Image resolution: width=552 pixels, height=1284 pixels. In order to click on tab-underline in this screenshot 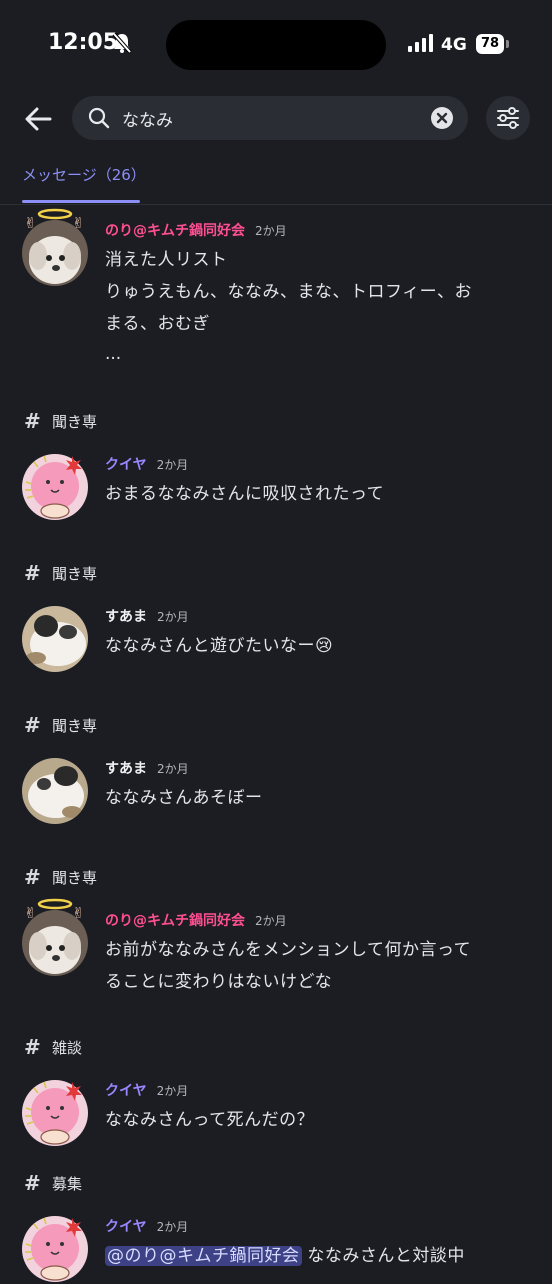, I will do `click(81, 201)`.